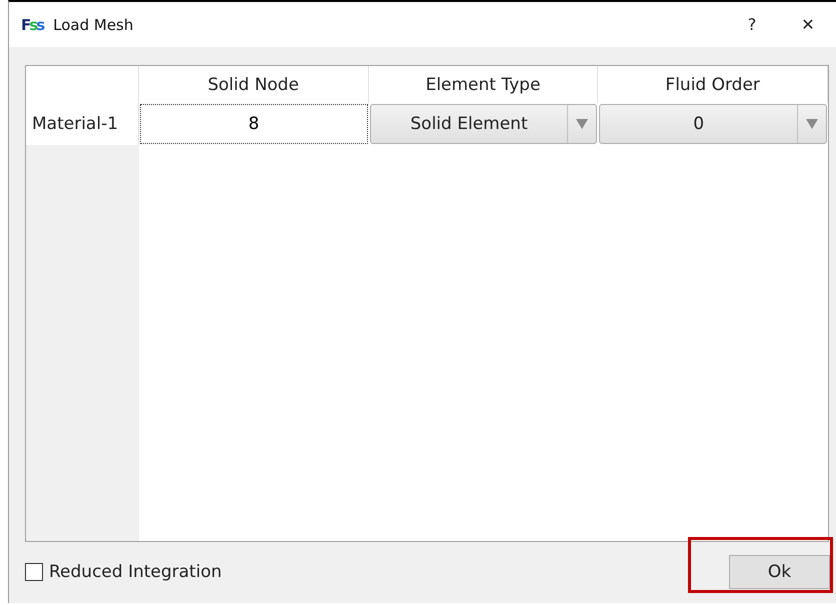 The image size is (836, 605). What do you see at coordinates (135, 572) in the screenshot?
I see `checkbox-label: Reduced Integration` at bounding box center [135, 572].